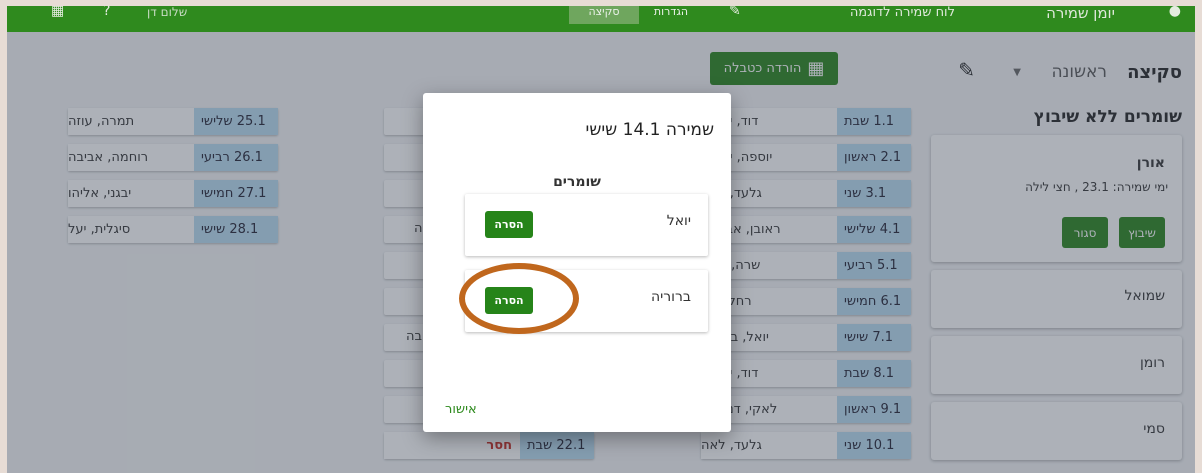 The width and height of the screenshot is (1202, 473). Describe the element at coordinates (1174, 12) in the screenshot. I see `app-logo-icon: ●` at that location.